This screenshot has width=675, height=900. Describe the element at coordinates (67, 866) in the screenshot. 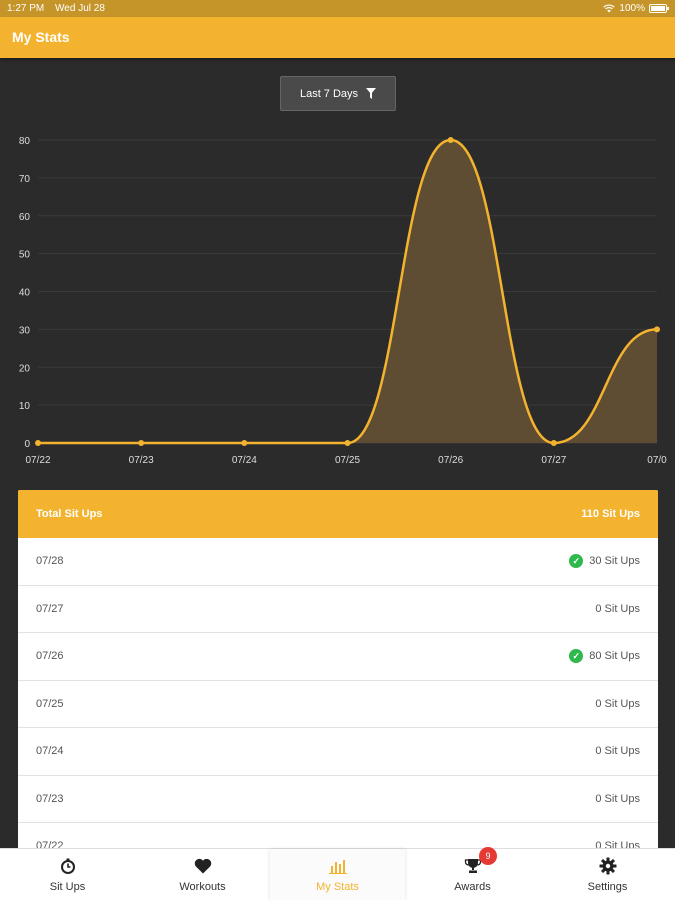

I see `stopwatch-icon` at that location.